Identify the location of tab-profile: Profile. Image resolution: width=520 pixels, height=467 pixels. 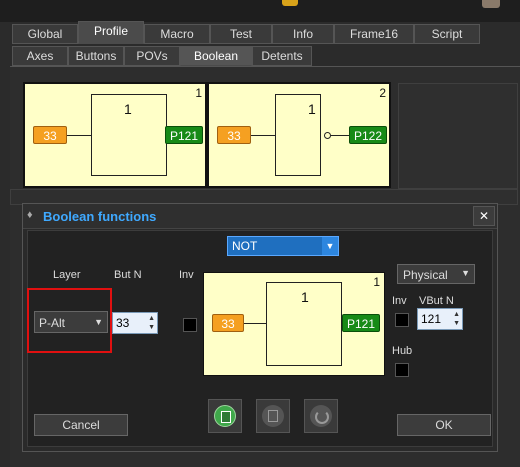
(111, 32).